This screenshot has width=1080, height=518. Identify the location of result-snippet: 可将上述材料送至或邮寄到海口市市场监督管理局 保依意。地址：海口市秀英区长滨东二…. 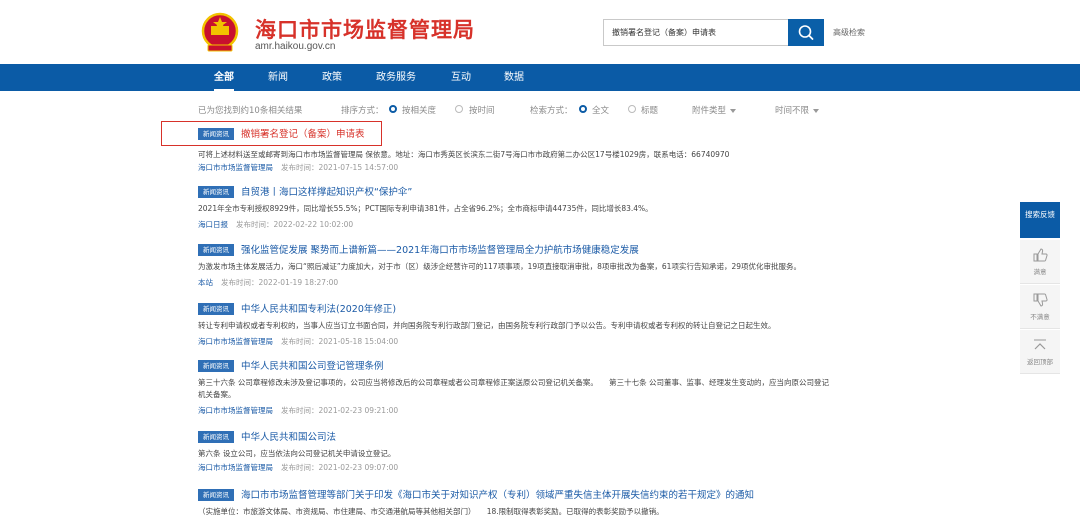
(464, 154).